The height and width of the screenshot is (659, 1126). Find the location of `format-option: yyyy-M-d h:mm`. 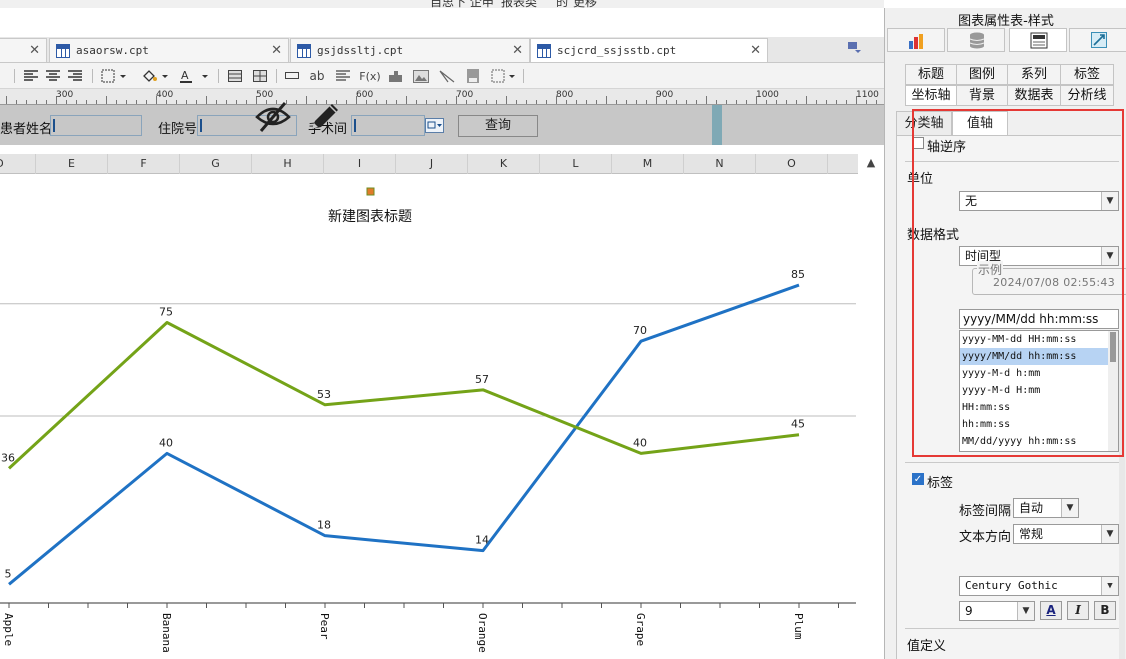

format-option: yyyy-M-d h:mm is located at coordinates (1034, 373).